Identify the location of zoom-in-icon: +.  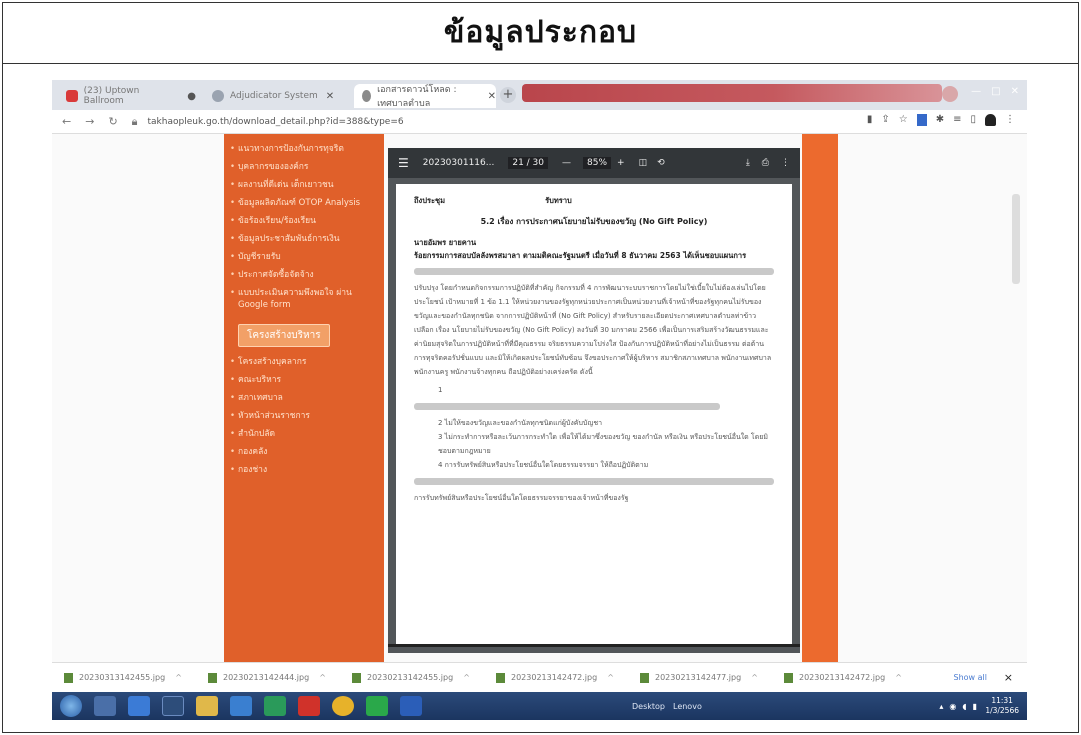
(621, 163).